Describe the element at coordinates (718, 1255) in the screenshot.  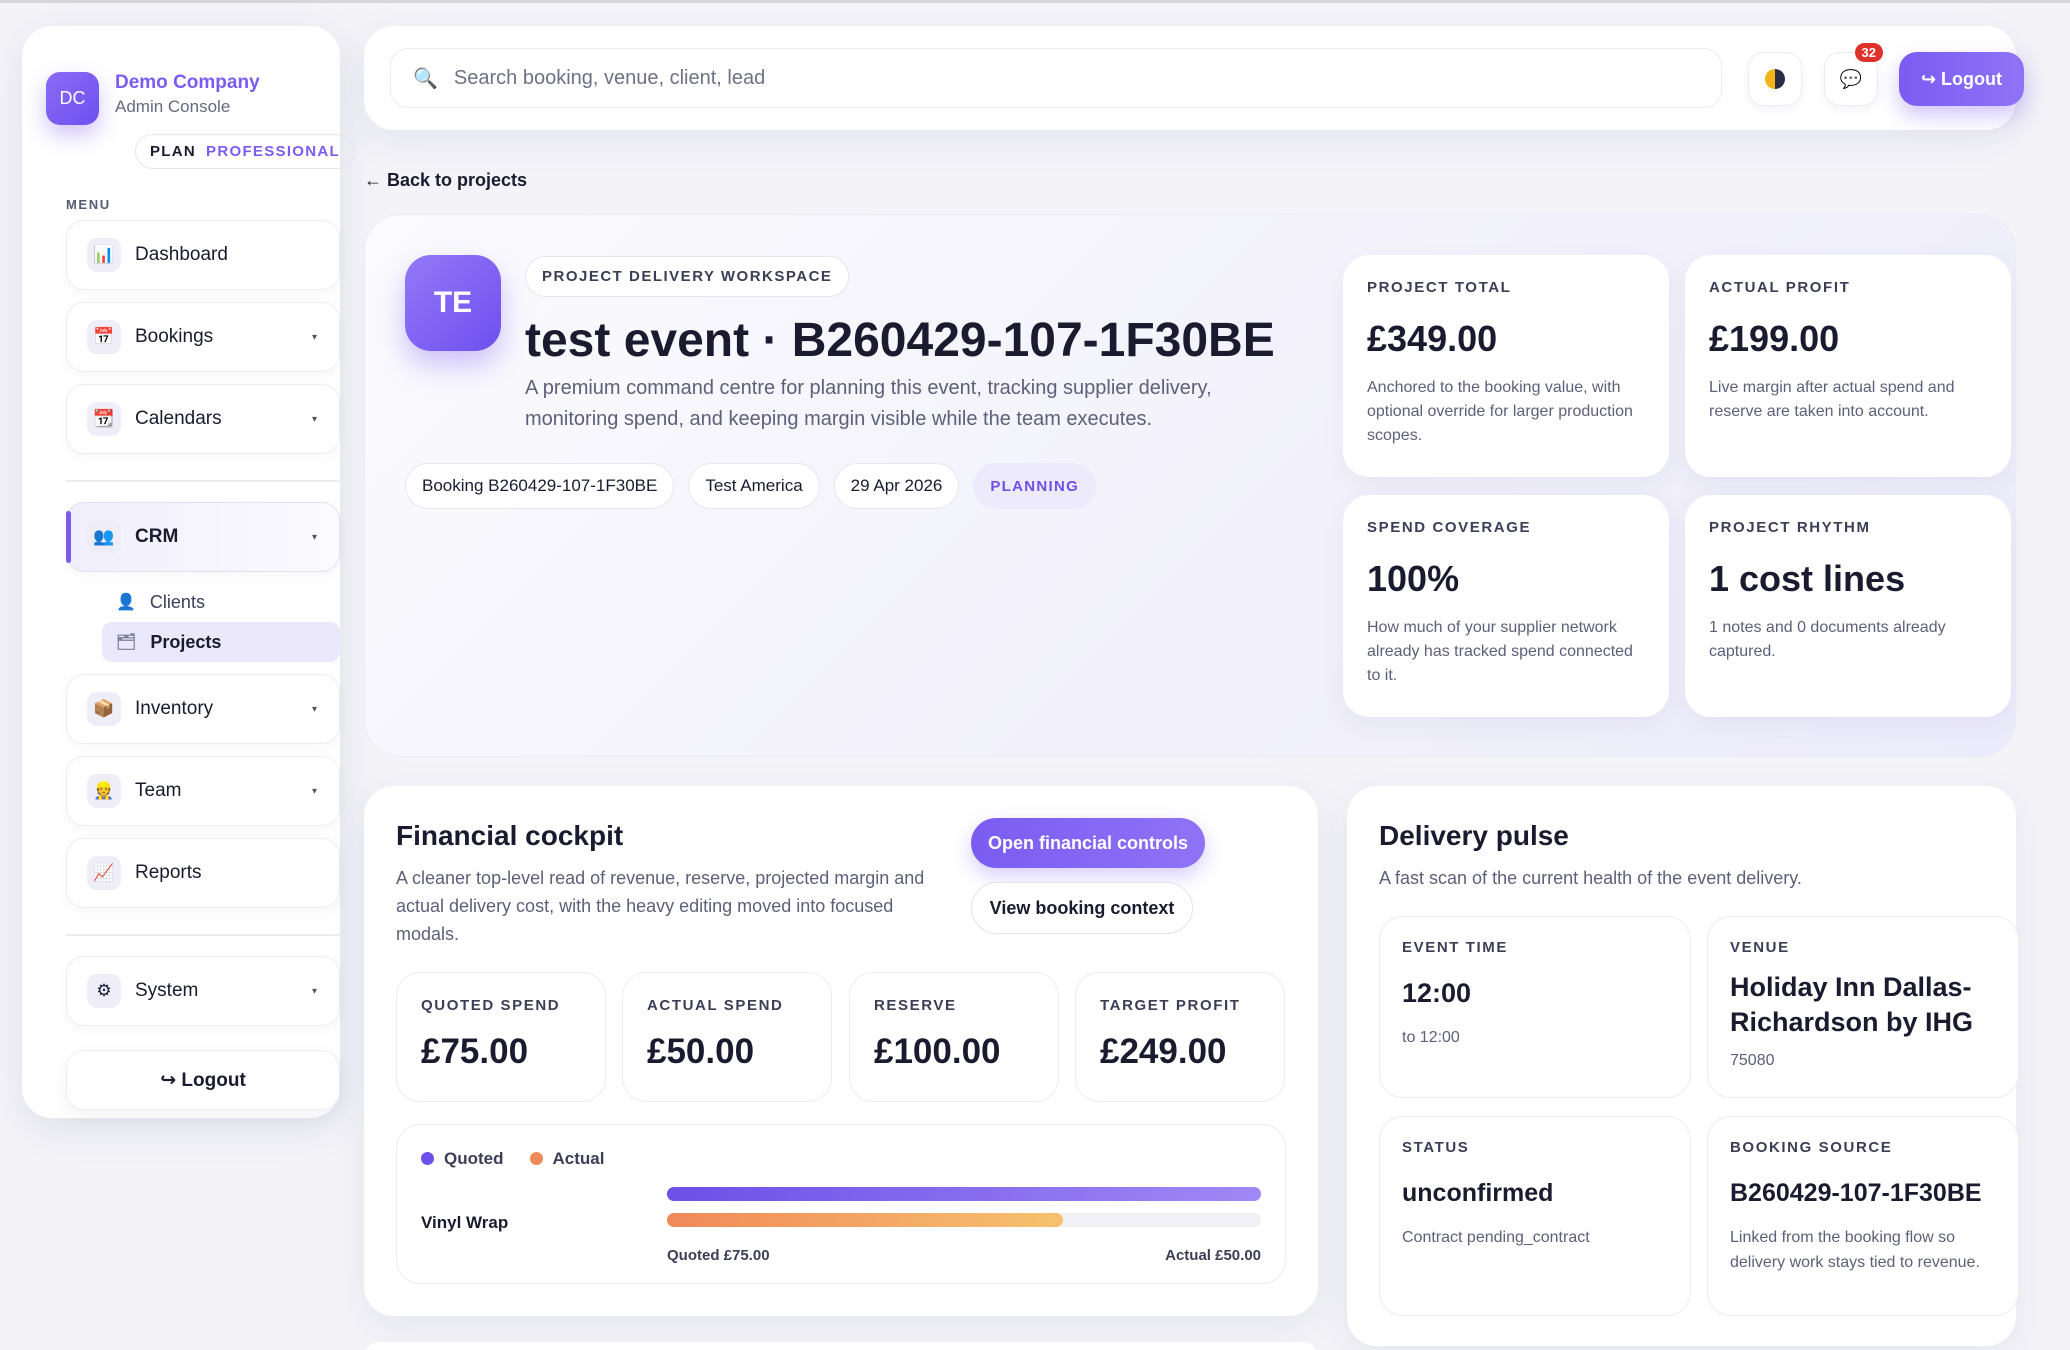
I see `quoted-caption: Quoted £75.00` at that location.